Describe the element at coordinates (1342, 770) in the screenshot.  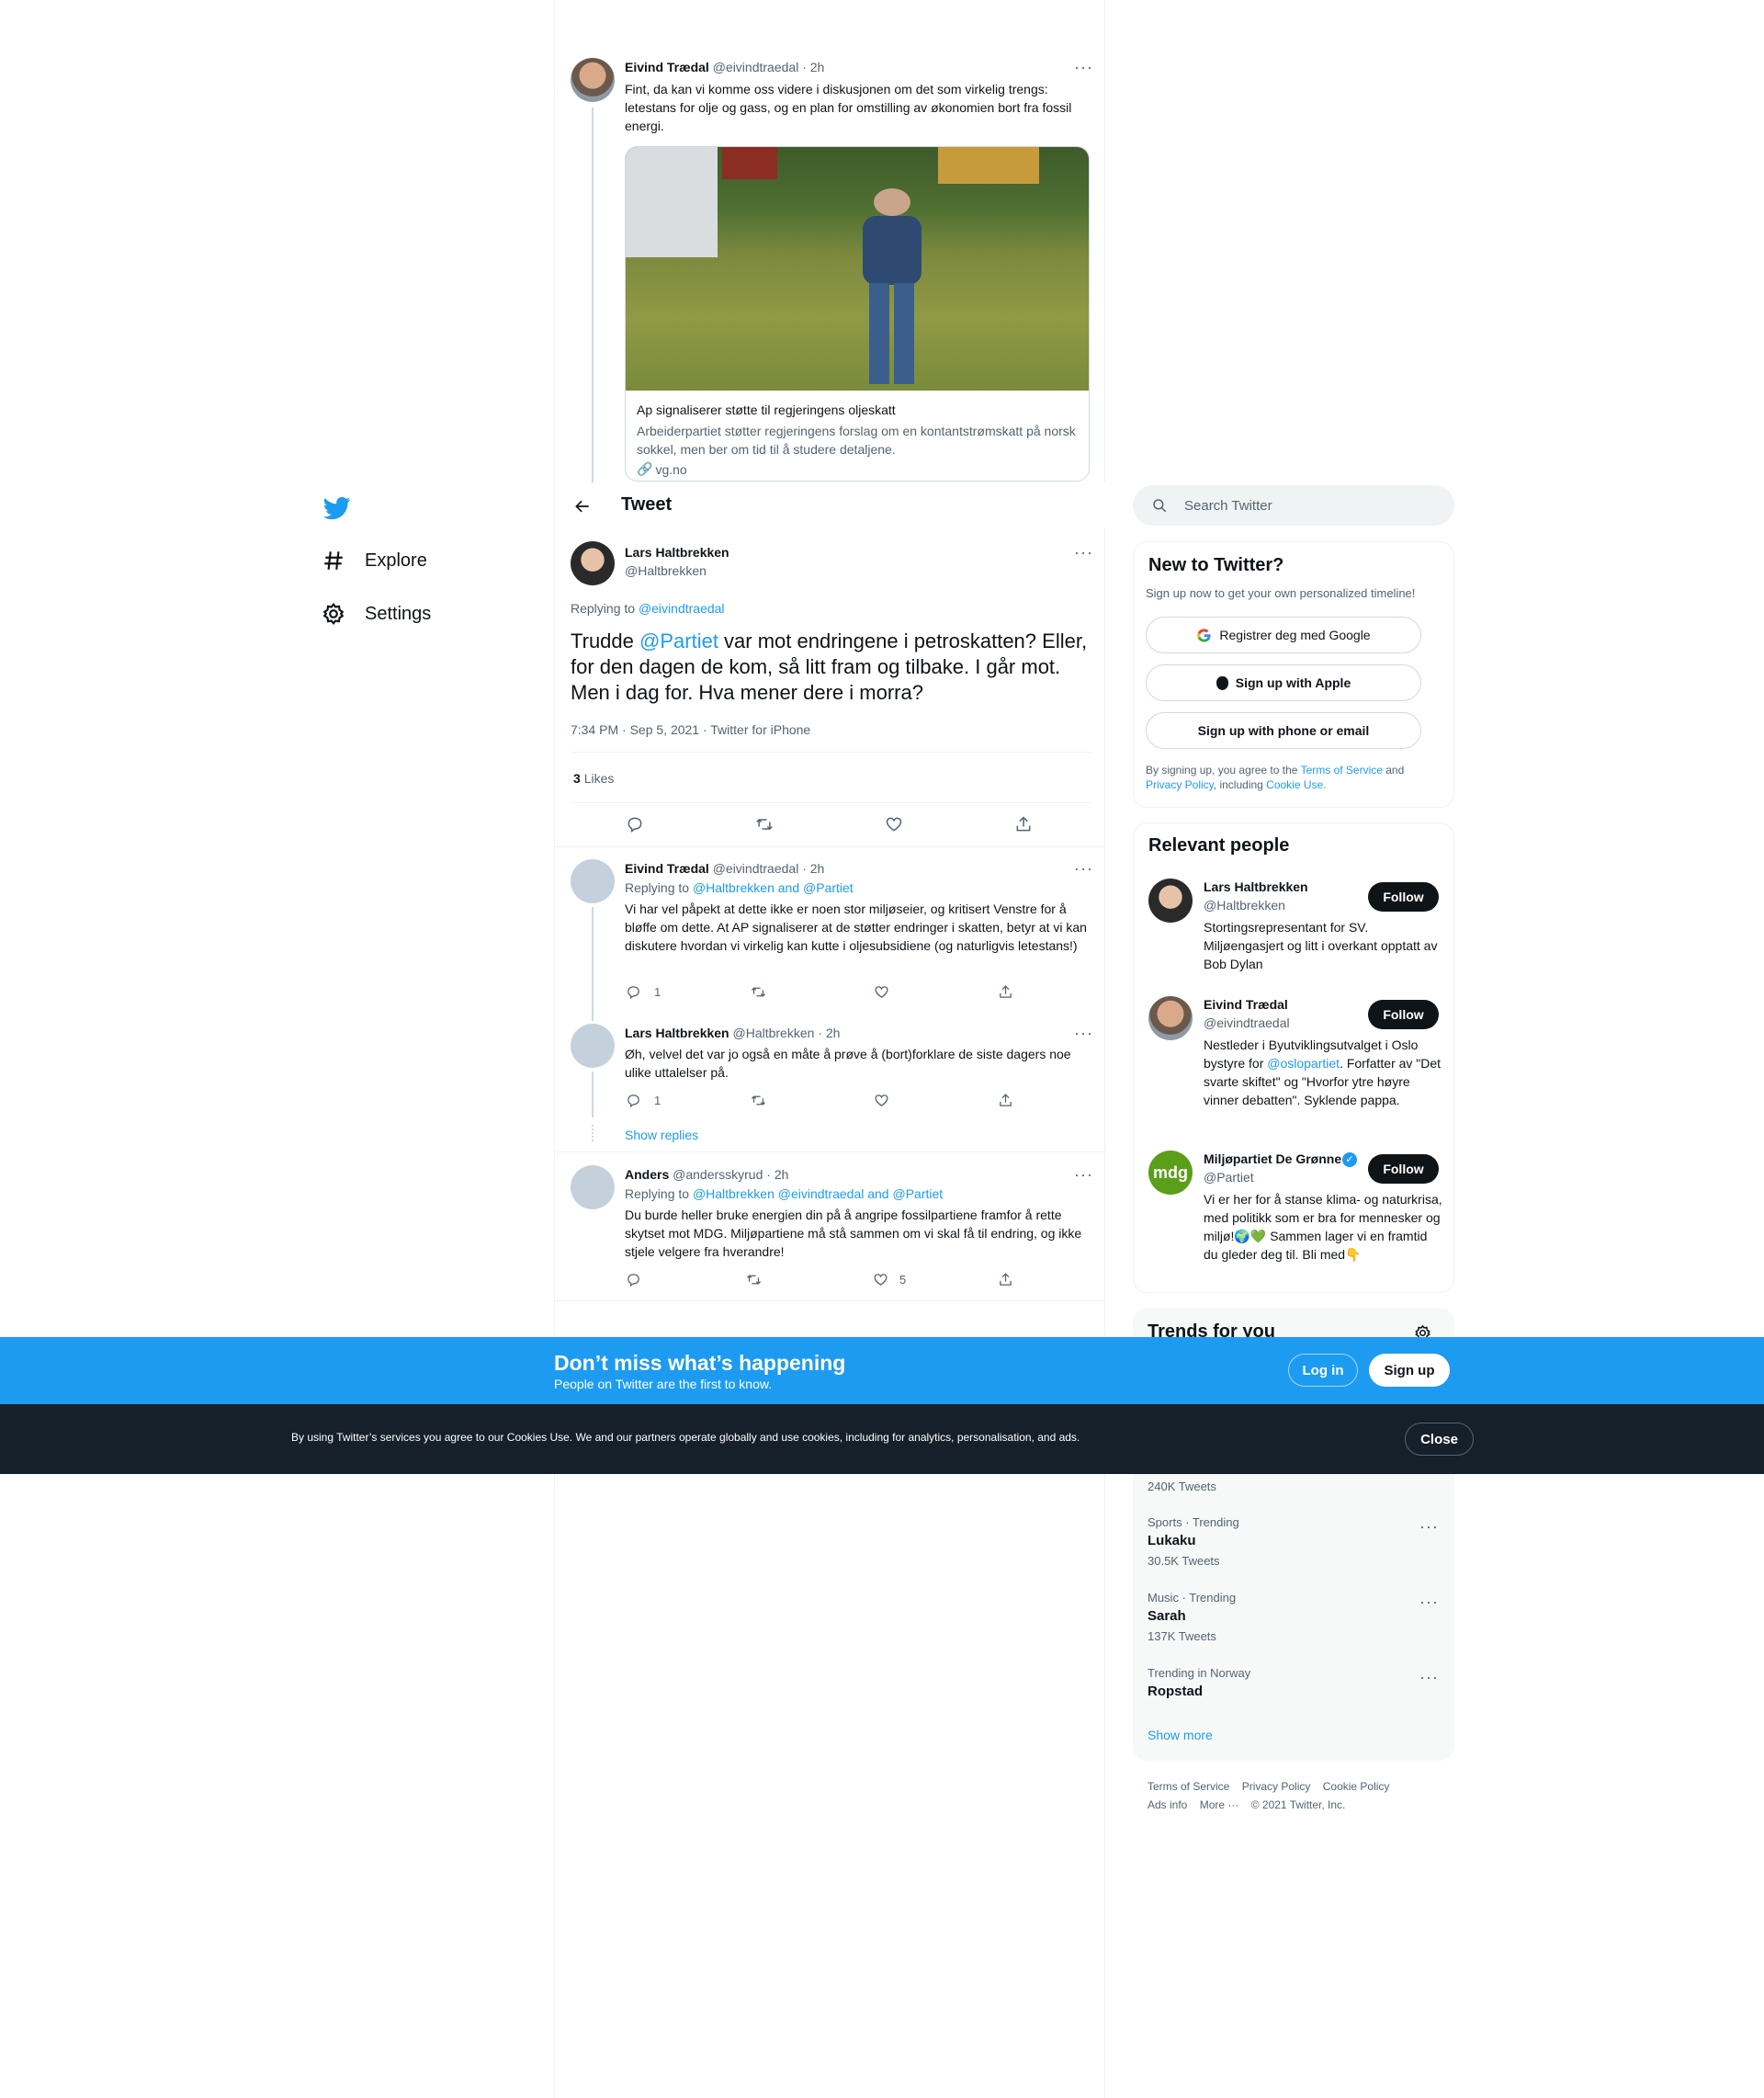
I see `terms-link: Terms of Service` at that location.